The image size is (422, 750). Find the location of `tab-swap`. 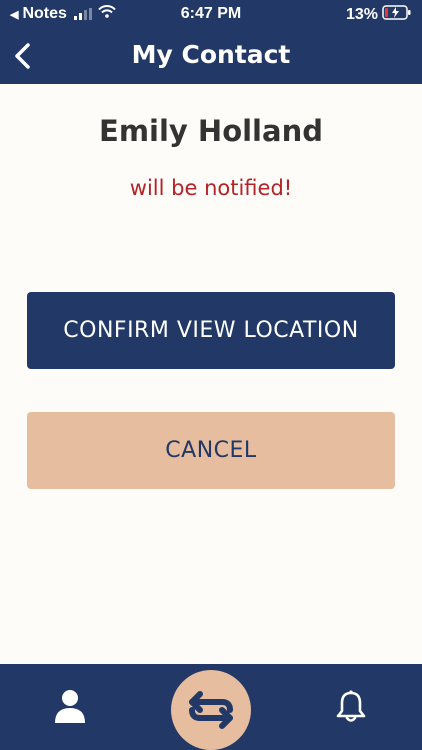

tab-swap is located at coordinates (211, 710).